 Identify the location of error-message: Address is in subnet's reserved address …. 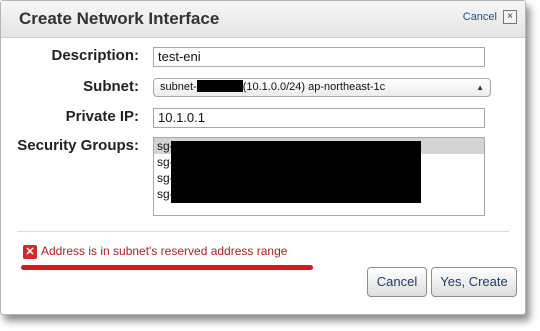
(164, 251).